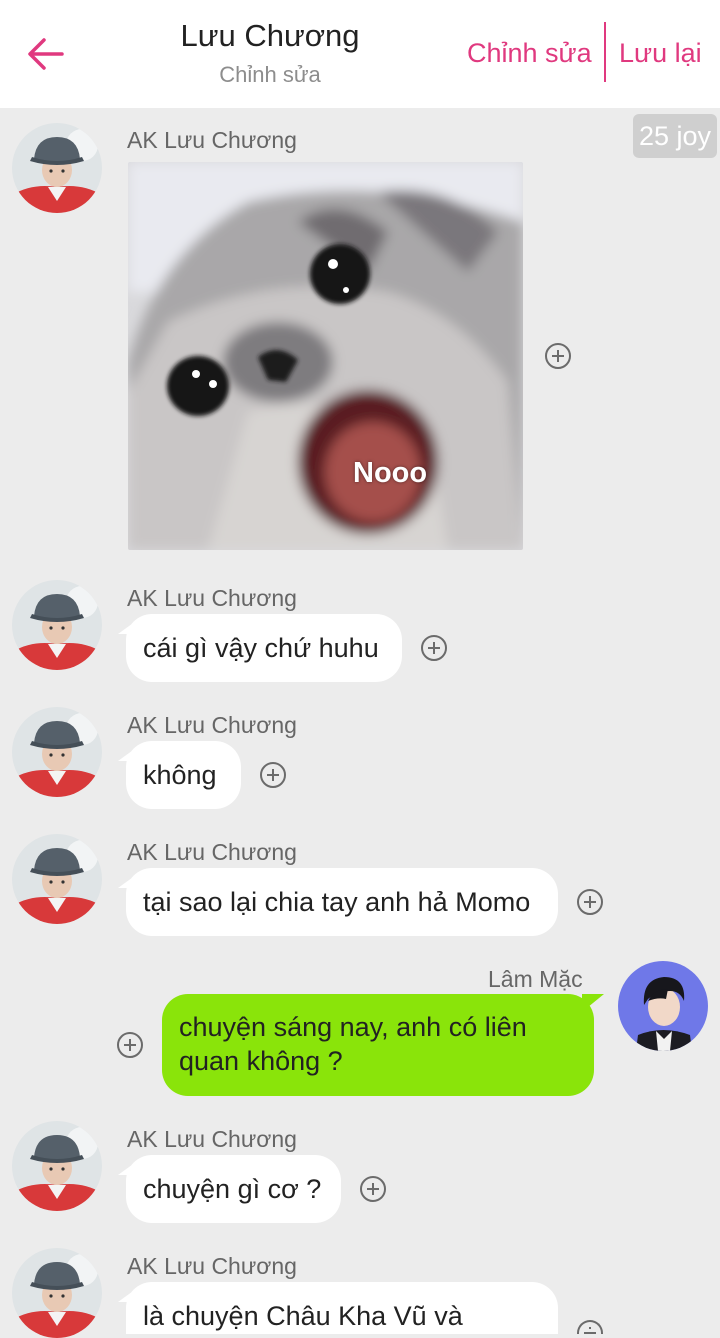 The image size is (720, 1338). I want to click on save-button: Lưu lại, so click(660, 53).